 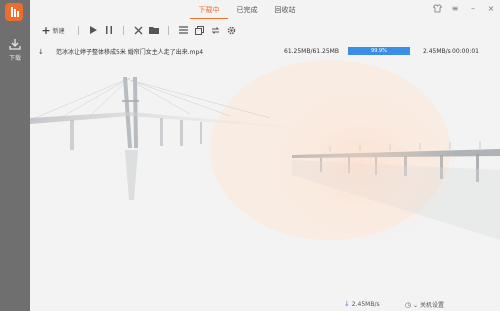 What do you see at coordinates (93, 30) in the screenshot?
I see `play-icon` at bounding box center [93, 30].